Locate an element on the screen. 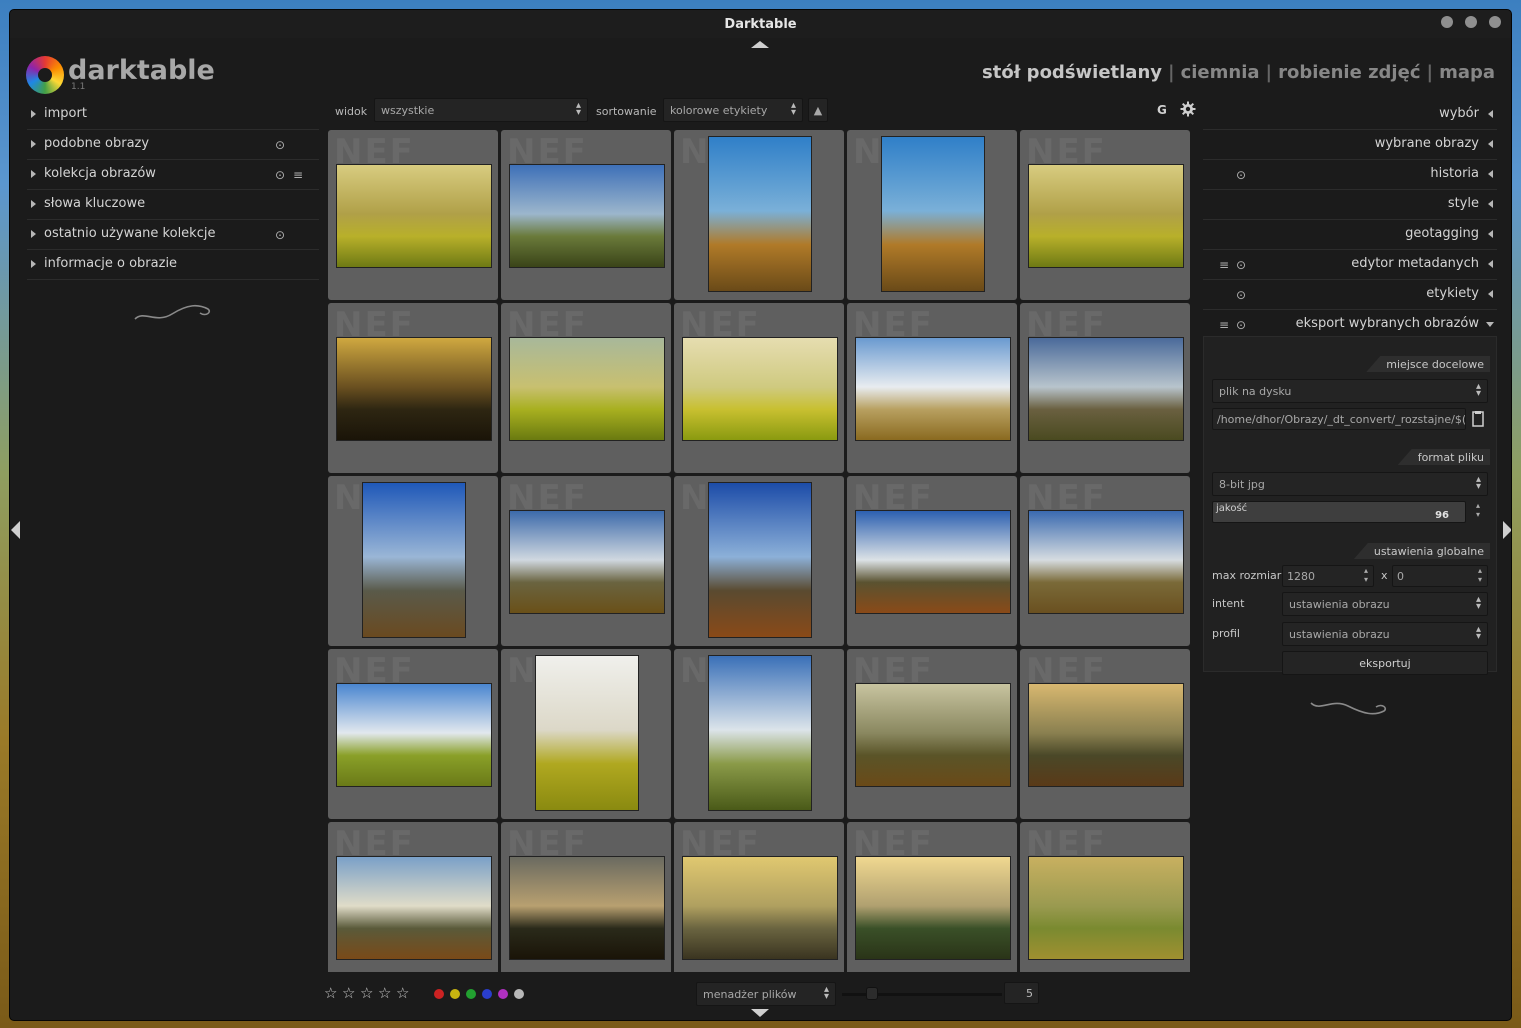 The image size is (1521, 1028). star-rating-5-icon: ☆ is located at coordinates (402, 993).